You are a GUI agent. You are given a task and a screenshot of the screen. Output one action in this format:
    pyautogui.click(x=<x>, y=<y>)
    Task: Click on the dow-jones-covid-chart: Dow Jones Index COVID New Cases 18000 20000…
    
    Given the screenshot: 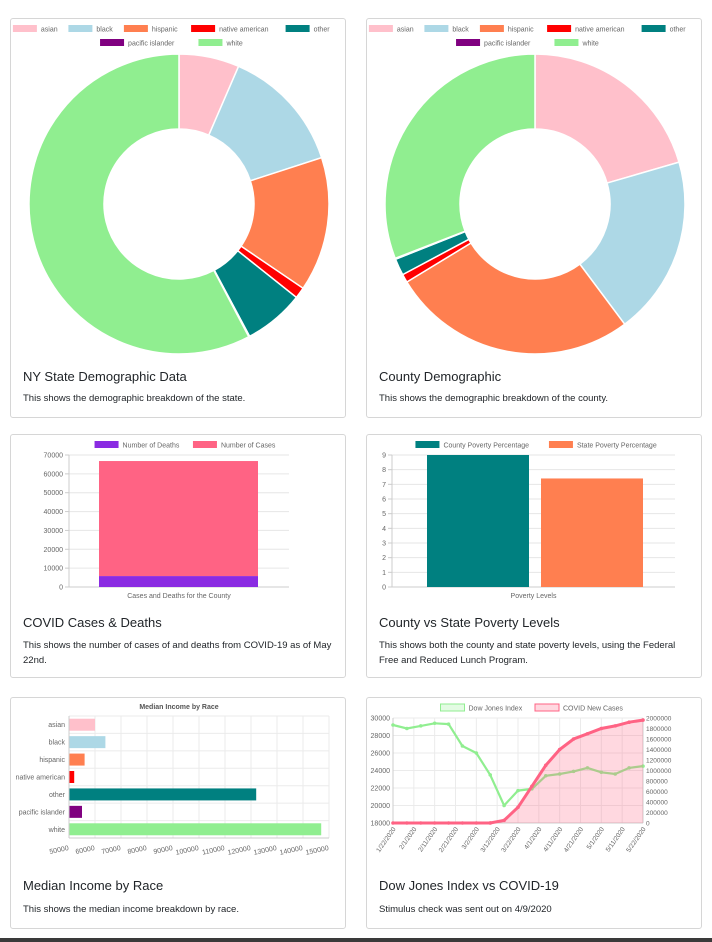 What is the action you would take?
    pyautogui.click(x=521, y=778)
    